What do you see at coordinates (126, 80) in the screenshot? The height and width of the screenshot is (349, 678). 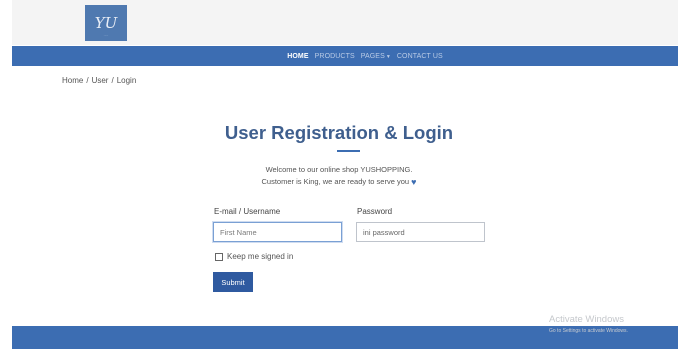 I see `breadcrumb-current: Login` at bounding box center [126, 80].